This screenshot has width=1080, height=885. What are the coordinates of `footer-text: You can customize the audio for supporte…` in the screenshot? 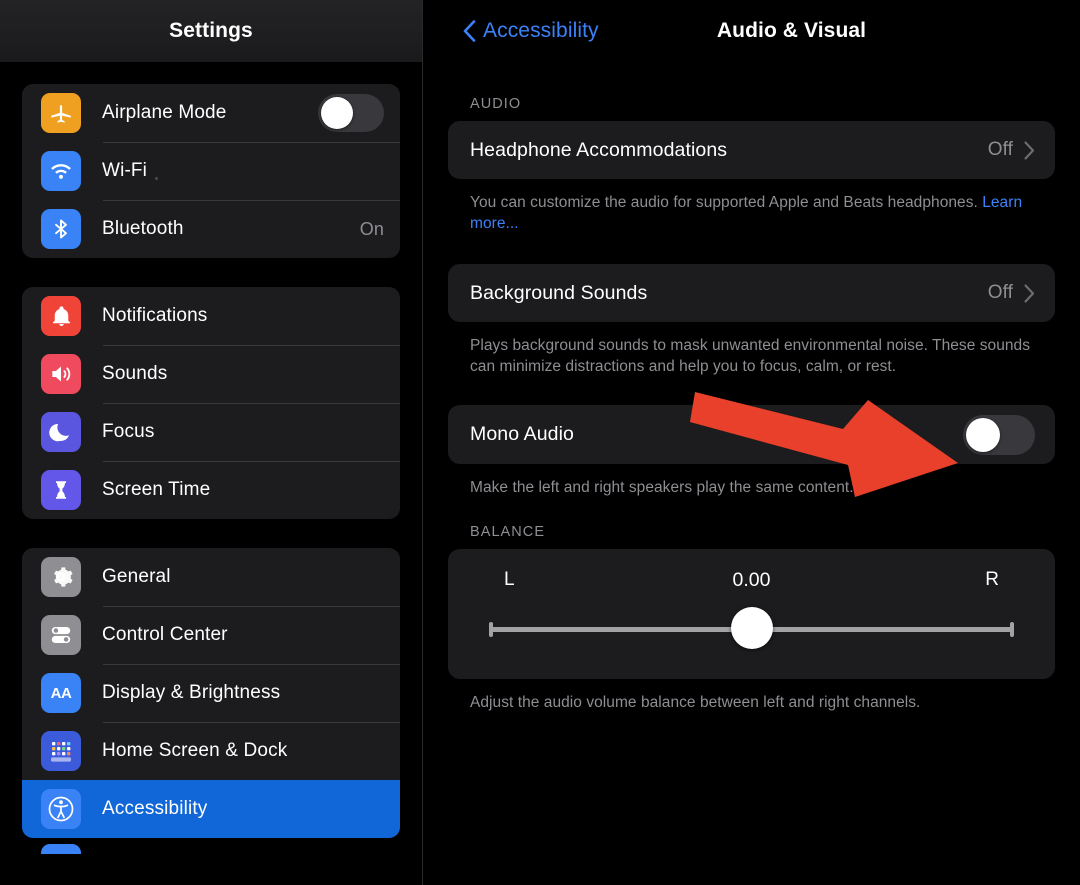 It's located at (726, 202).